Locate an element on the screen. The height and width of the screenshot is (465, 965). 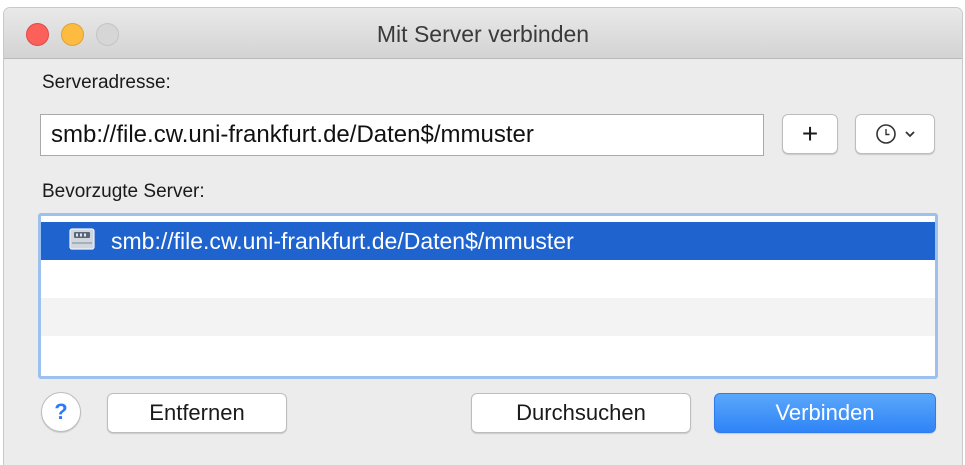
title-bar: Mit Server verbinden is located at coordinates (483, 33).